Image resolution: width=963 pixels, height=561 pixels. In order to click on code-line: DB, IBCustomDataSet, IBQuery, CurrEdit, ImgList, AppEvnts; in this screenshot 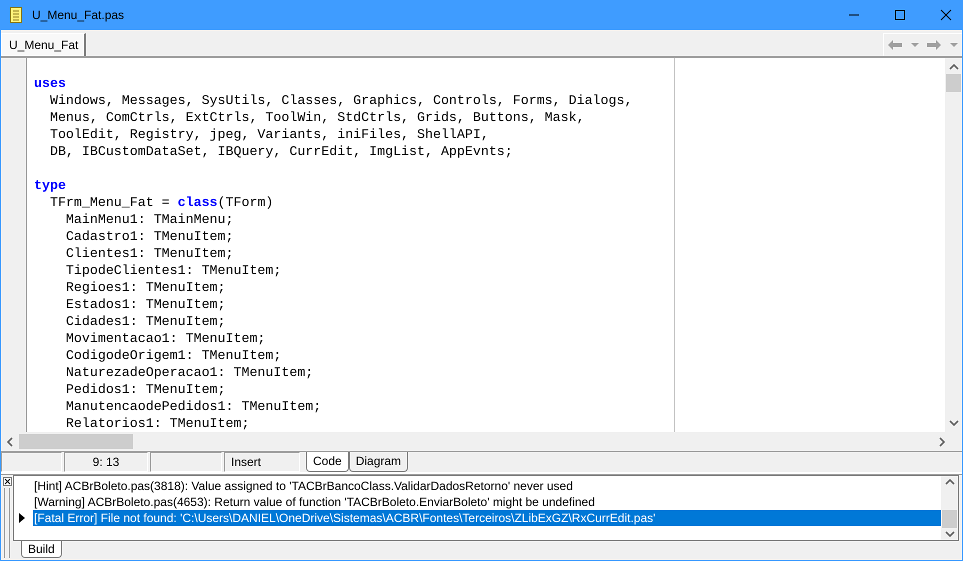, I will do `click(280, 151)`.